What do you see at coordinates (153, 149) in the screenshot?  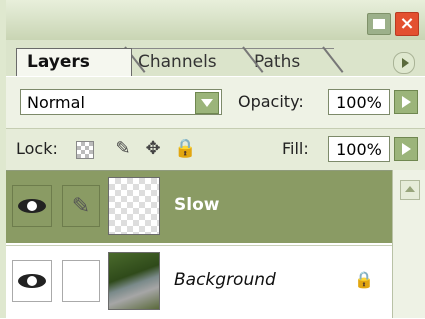 I see `lock-move-icon: ✥` at bounding box center [153, 149].